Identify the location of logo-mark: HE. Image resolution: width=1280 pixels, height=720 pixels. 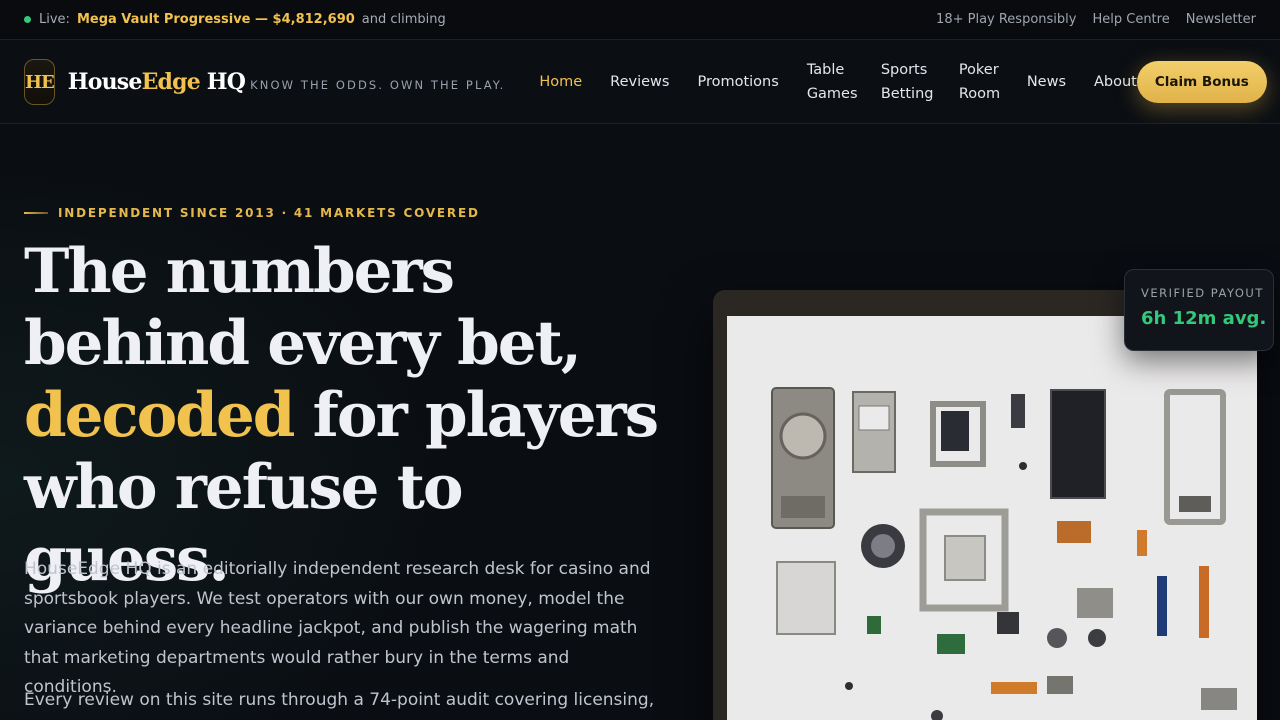
(39, 82).